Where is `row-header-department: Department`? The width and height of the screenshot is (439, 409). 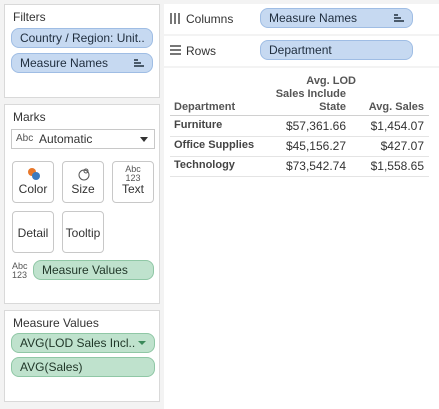
row-header-department: Department is located at coordinates (205, 107).